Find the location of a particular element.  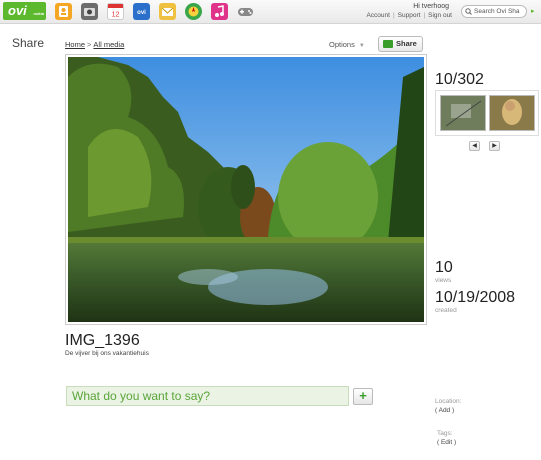

games-icon is located at coordinates (245, 11).